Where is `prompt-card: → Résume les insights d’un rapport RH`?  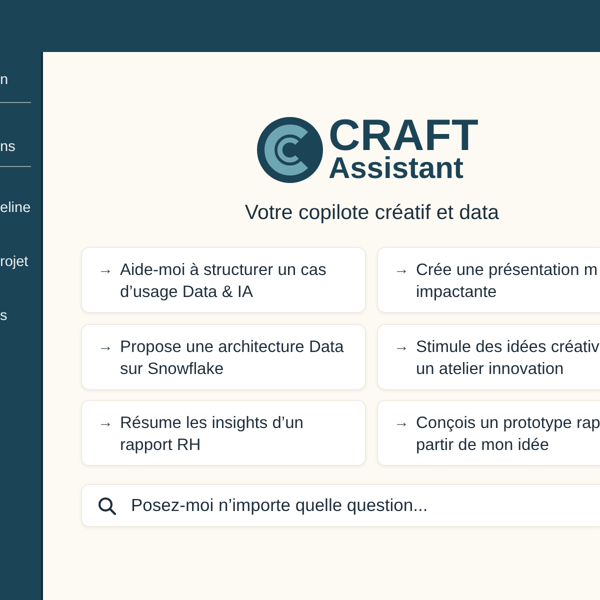
prompt-card: → Résume les insights d’un rapport RH is located at coordinates (223, 433).